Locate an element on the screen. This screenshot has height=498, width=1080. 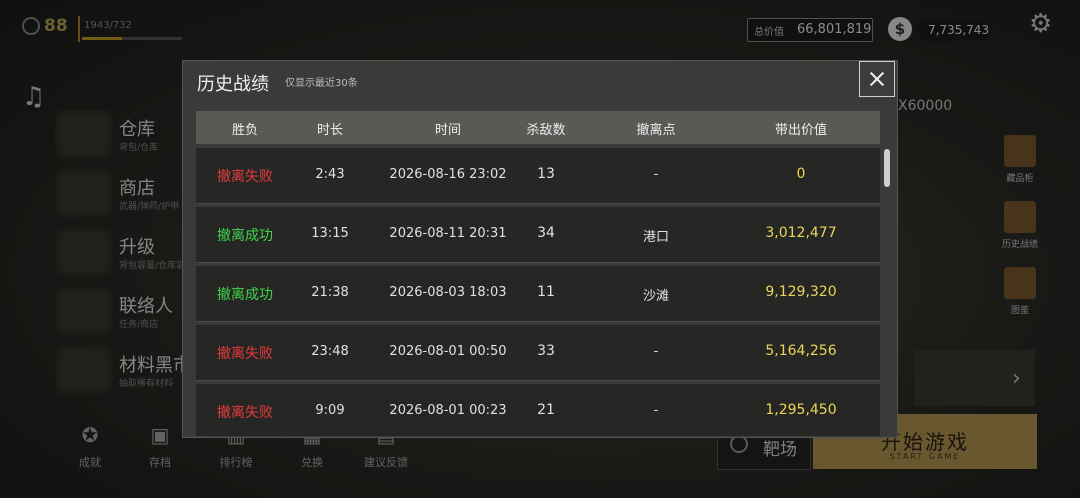
history-row: 撤离失败 9:09 2026-08-01 00:23 21 - 1,295,450 is located at coordinates (538, 410).